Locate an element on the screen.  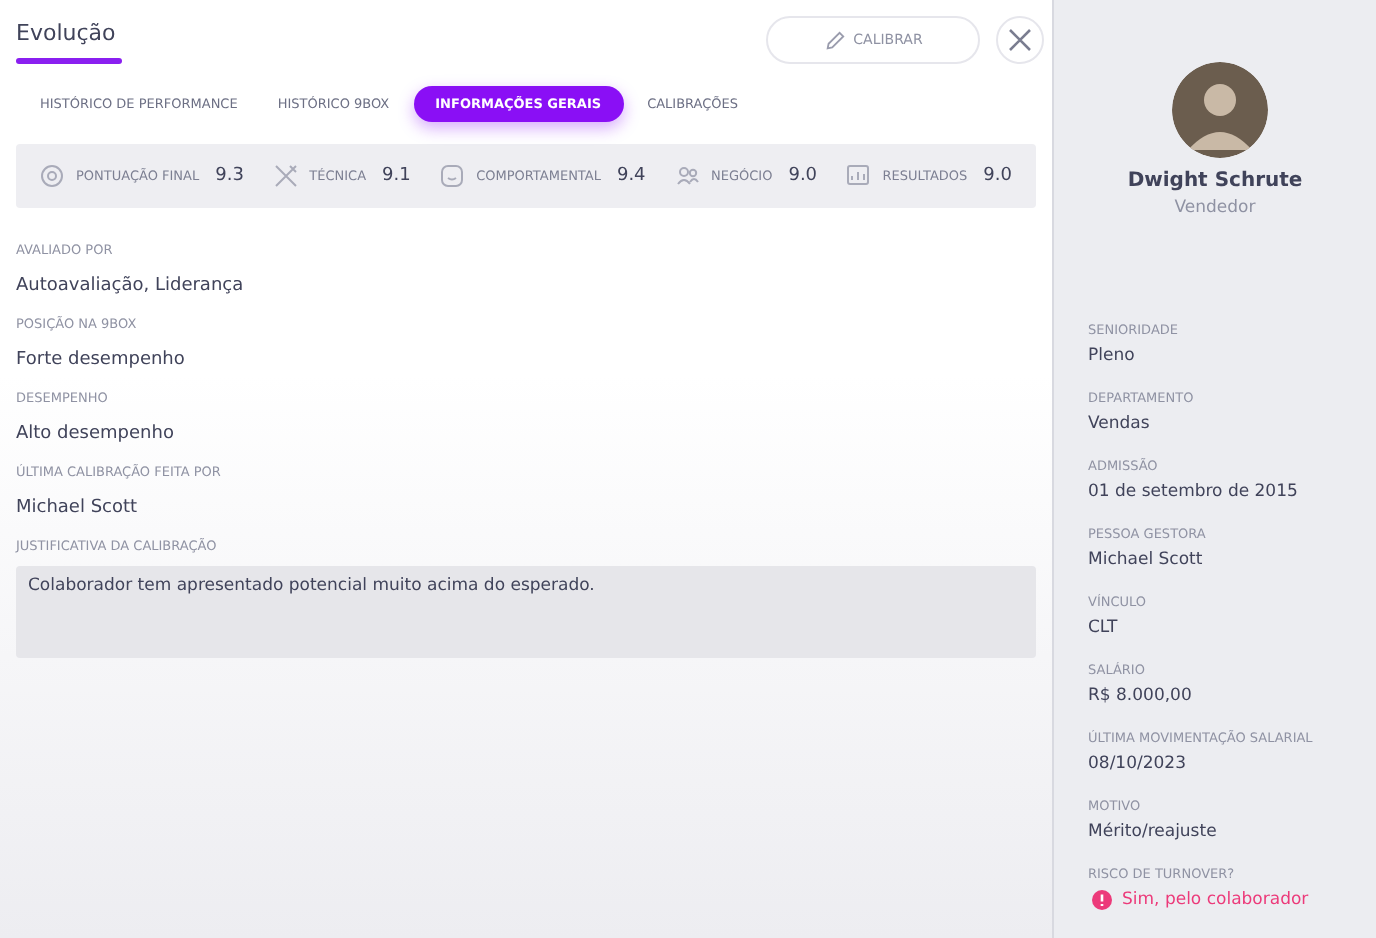
page-title: Evolução is located at coordinates (67, 32).